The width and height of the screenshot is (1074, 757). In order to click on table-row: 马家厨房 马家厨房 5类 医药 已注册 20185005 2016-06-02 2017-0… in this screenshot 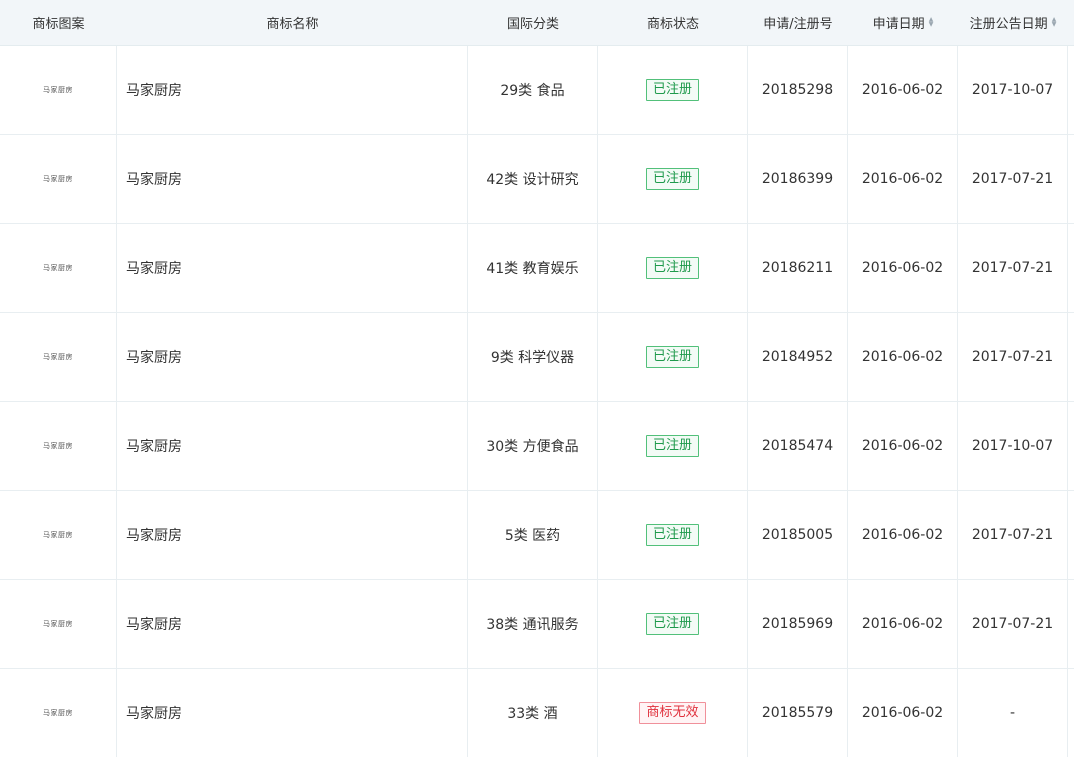, I will do `click(537, 535)`.